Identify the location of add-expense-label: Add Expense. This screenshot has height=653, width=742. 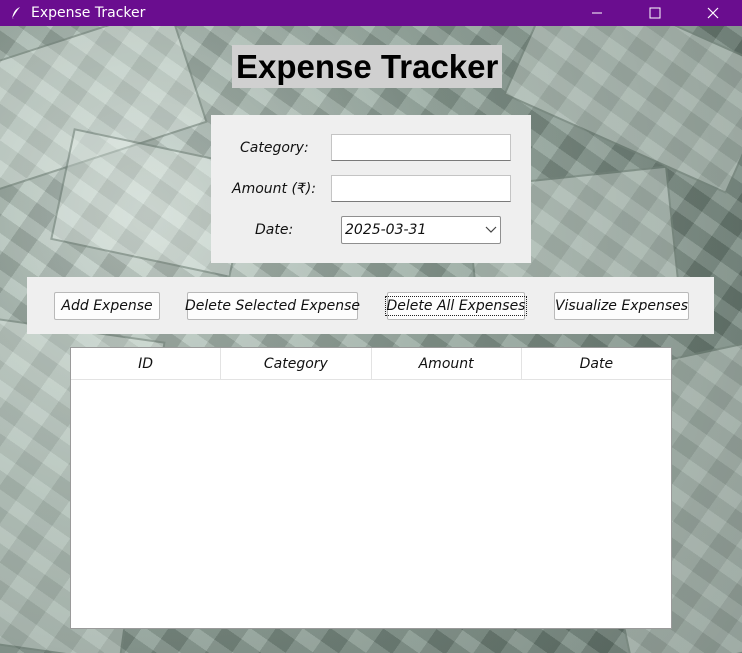
(107, 306).